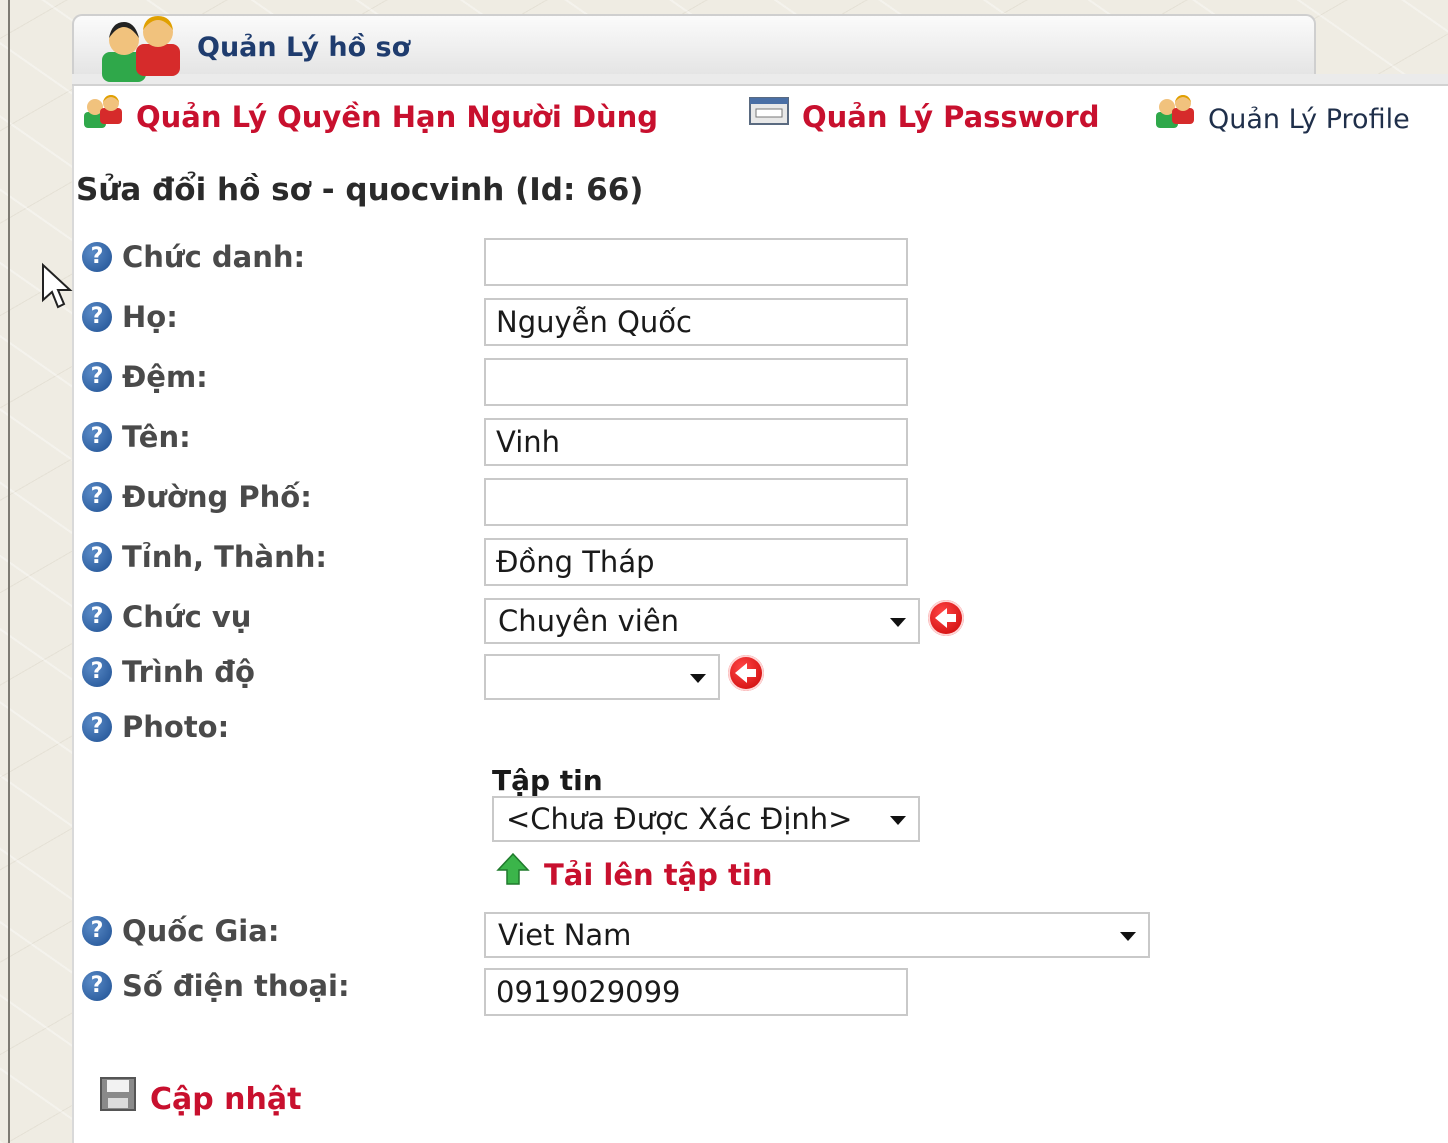 The height and width of the screenshot is (1143, 1448). What do you see at coordinates (565, 935) in the screenshot?
I see `country-select-value: Viet Nam` at bounding box center [565, 935].